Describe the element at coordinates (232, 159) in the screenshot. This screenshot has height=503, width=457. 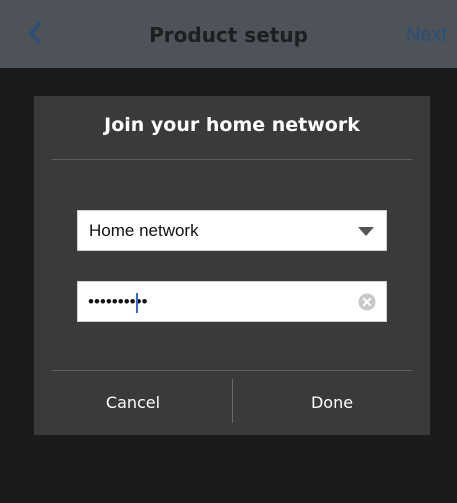
I see `divider` at that location.